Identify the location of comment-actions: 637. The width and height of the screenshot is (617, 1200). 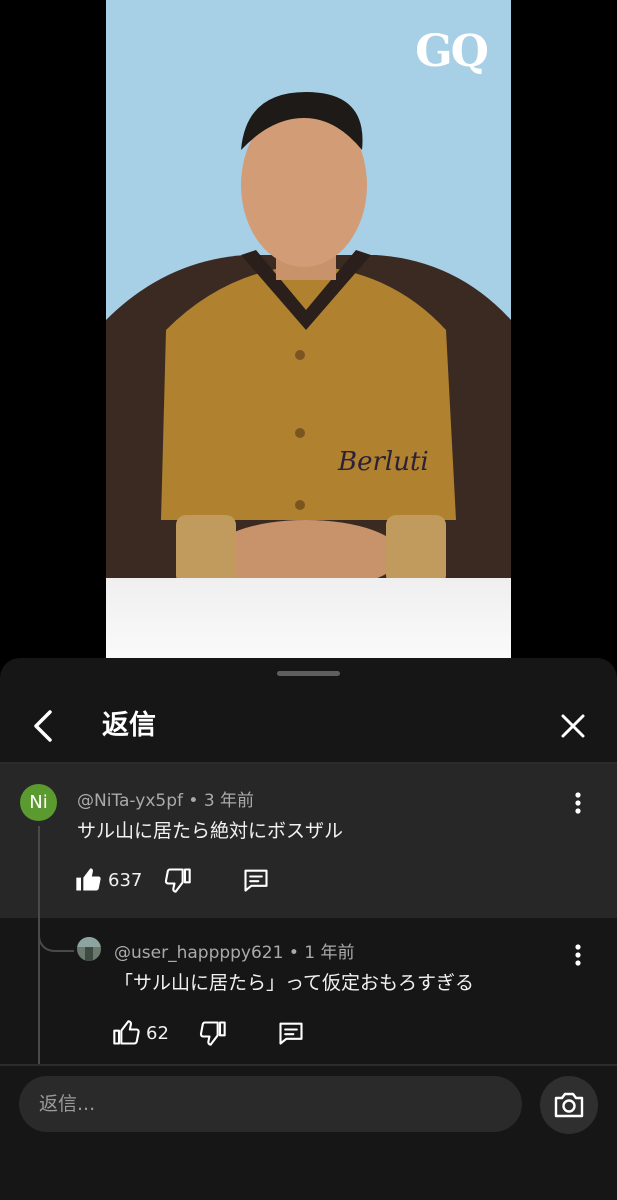
(172, 880).